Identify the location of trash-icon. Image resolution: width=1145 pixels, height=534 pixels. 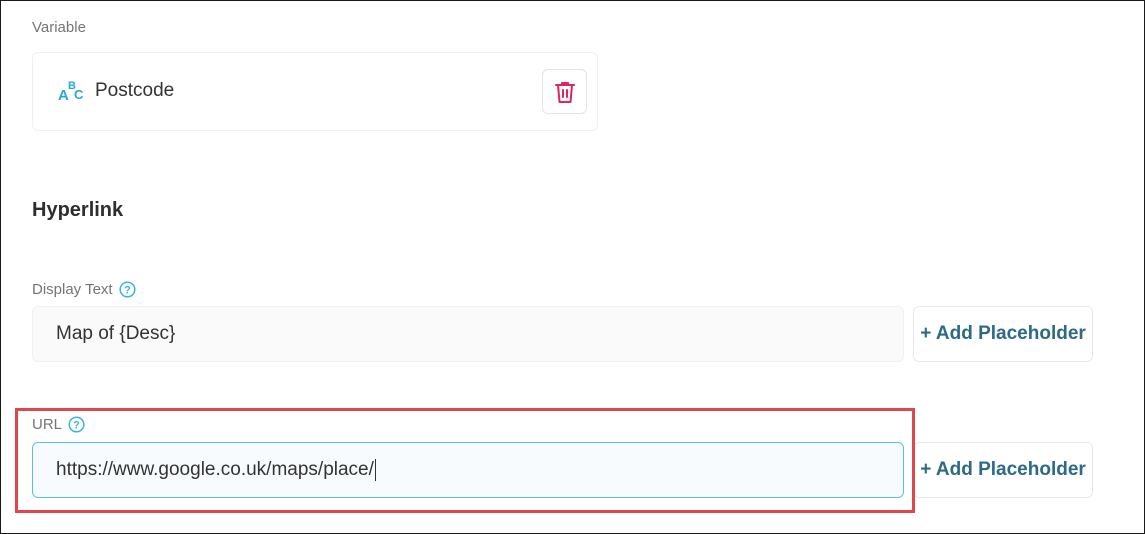
(565, 92).